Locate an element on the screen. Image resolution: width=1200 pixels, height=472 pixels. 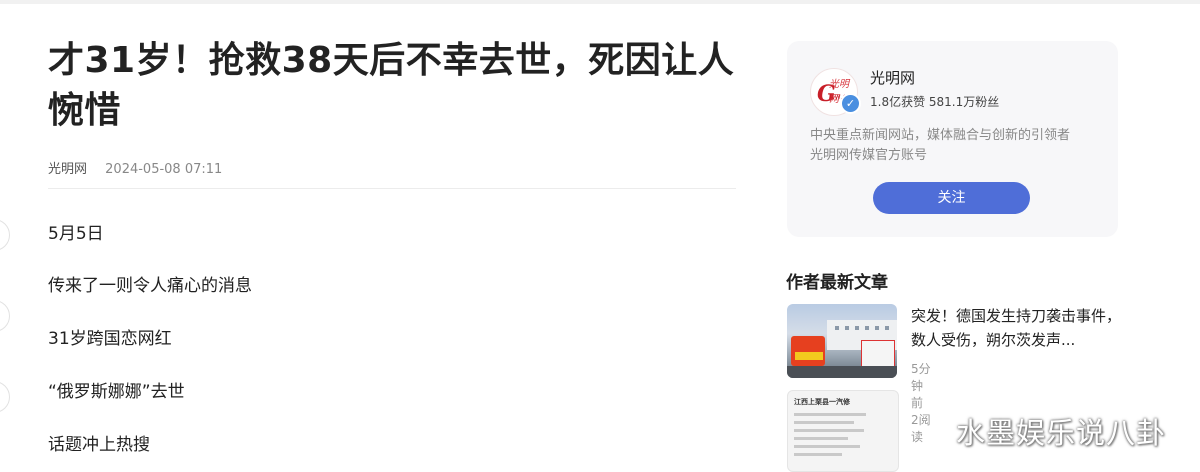
thumbnail-heading: 江西上栗县一汽修 is located at coordinates (822, 402).